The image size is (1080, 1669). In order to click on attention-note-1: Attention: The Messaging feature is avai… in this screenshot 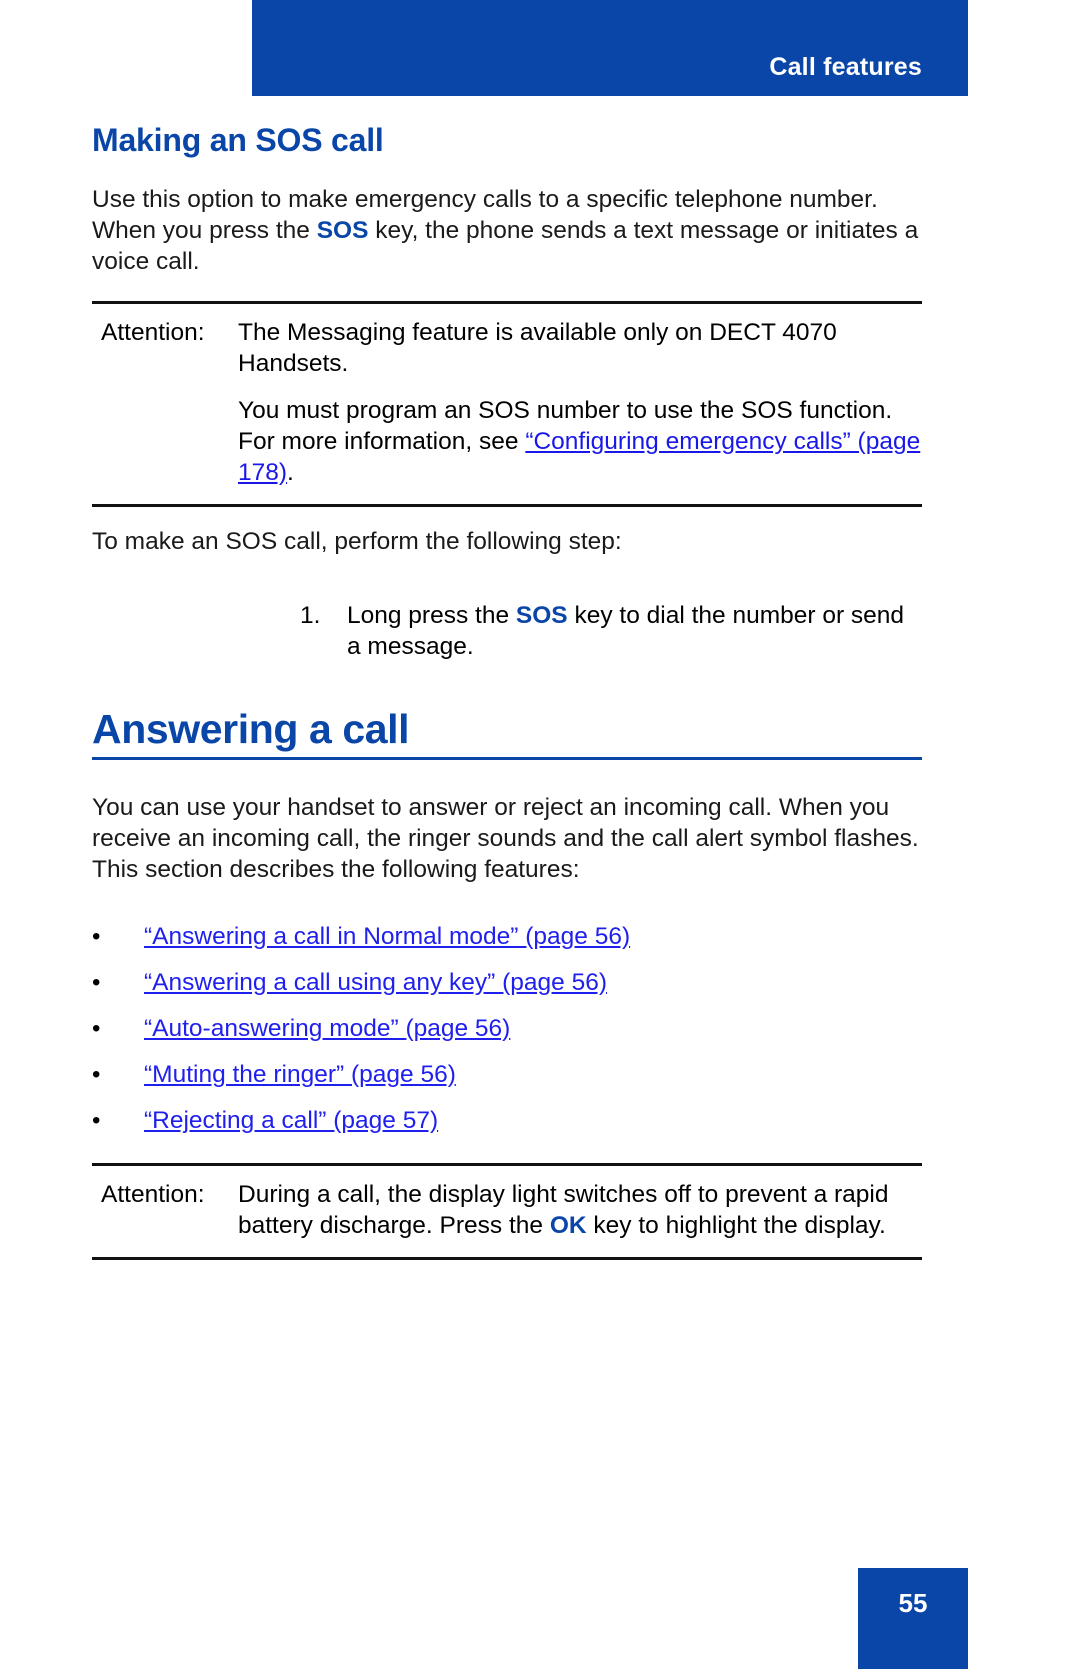, I will do `click(507, 404)`.